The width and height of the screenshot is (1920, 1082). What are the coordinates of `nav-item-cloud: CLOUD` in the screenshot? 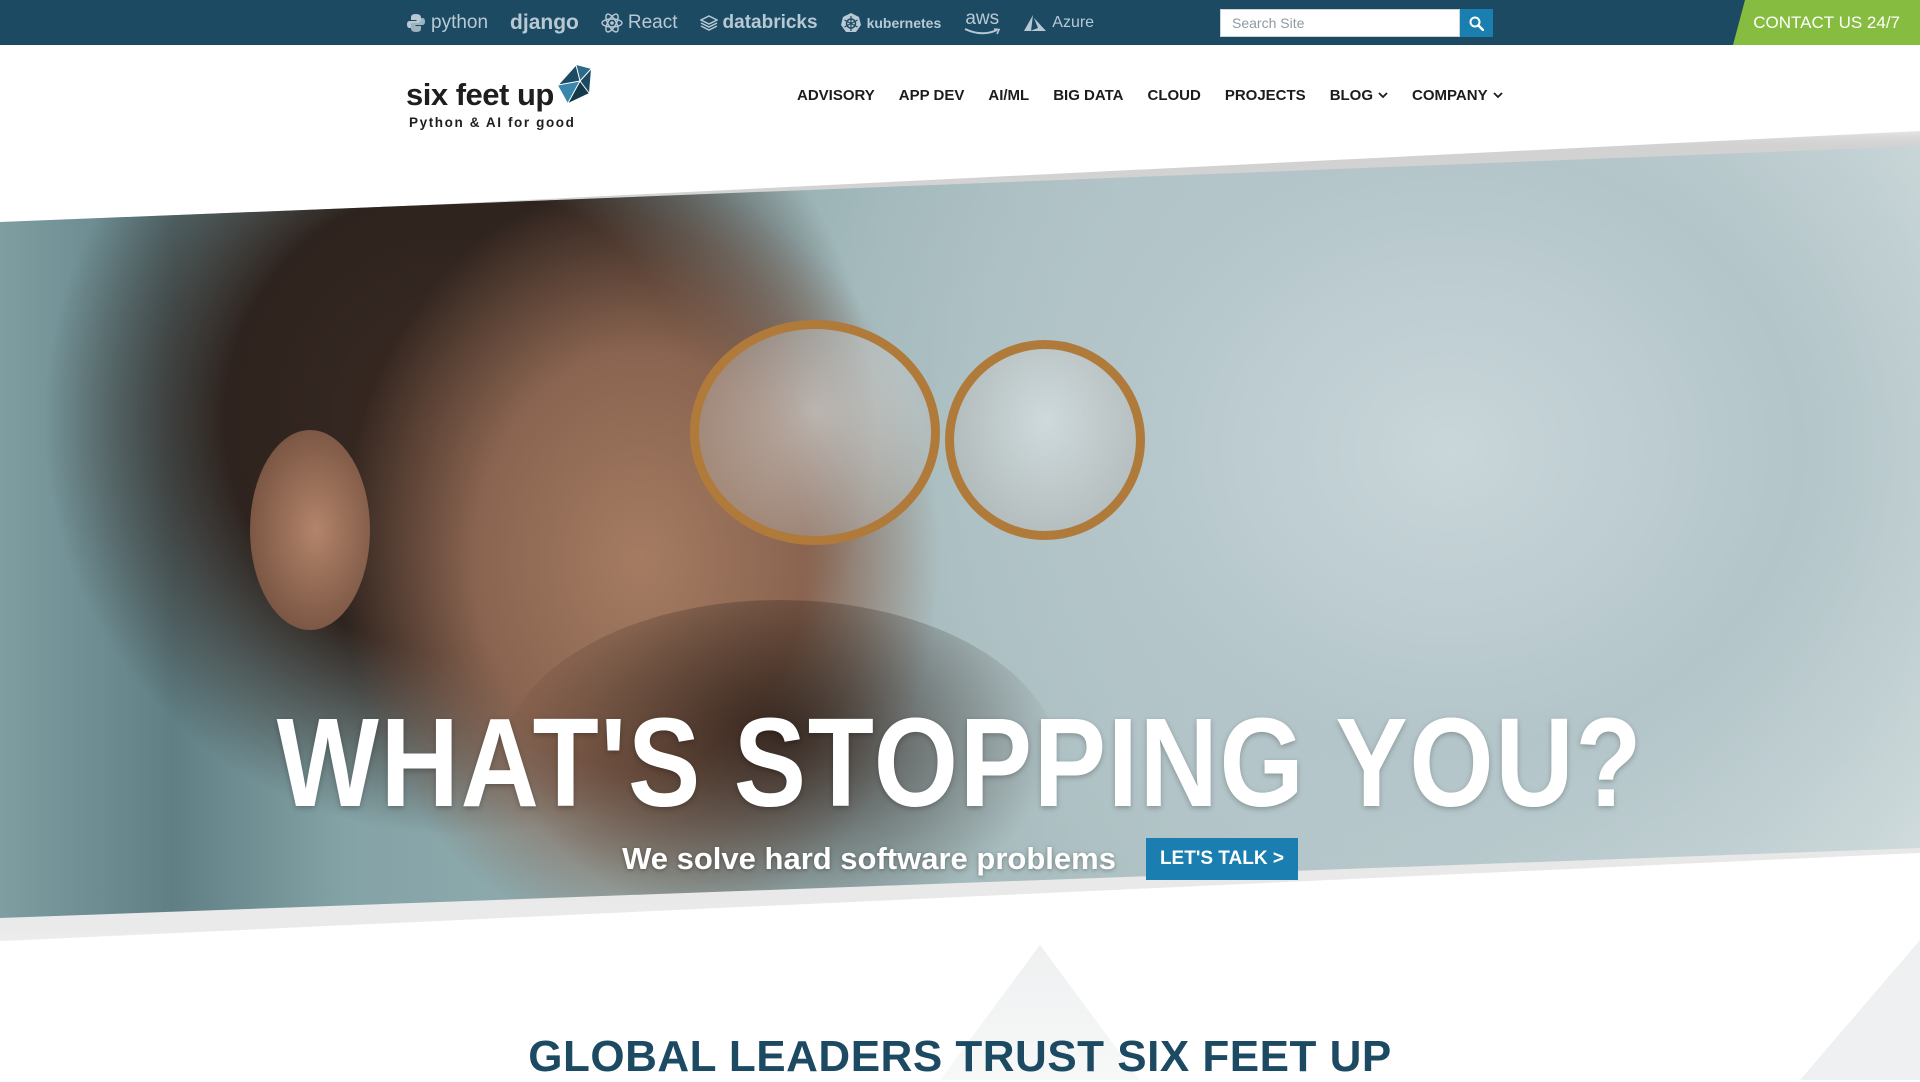 It's located at (1174, 95).